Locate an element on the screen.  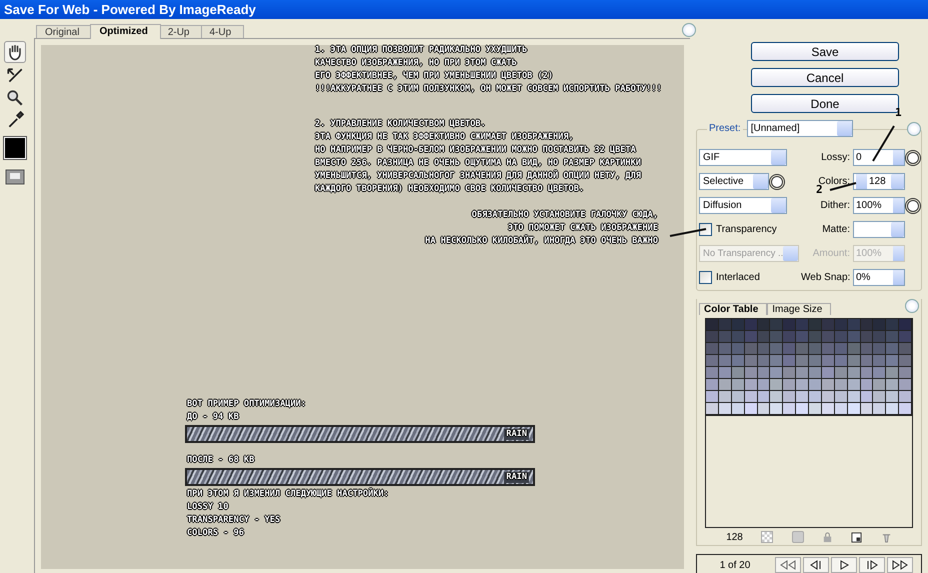
interlaced-checkbox: Interlaced is located at coordinates (750, 277).